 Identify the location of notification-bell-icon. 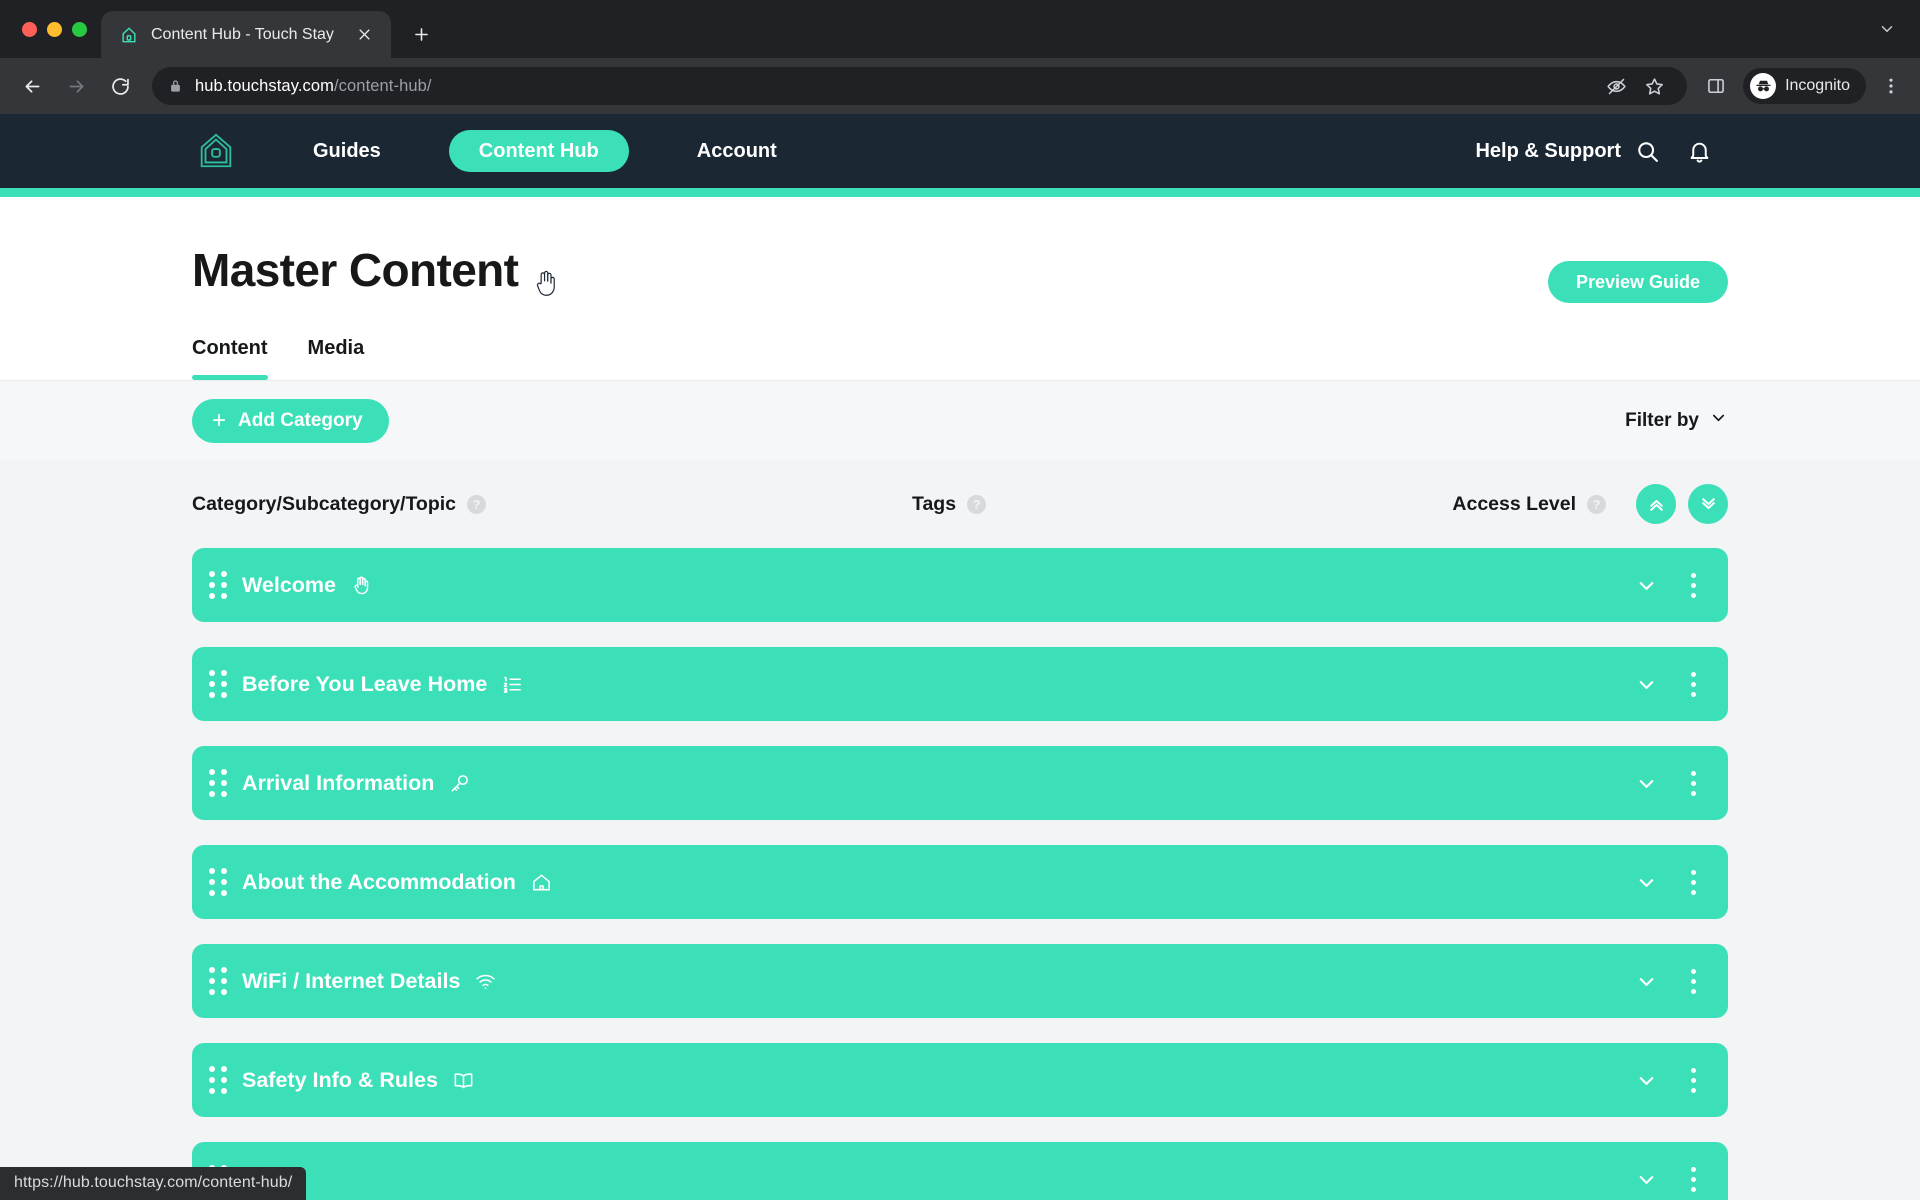
(1699, 151).